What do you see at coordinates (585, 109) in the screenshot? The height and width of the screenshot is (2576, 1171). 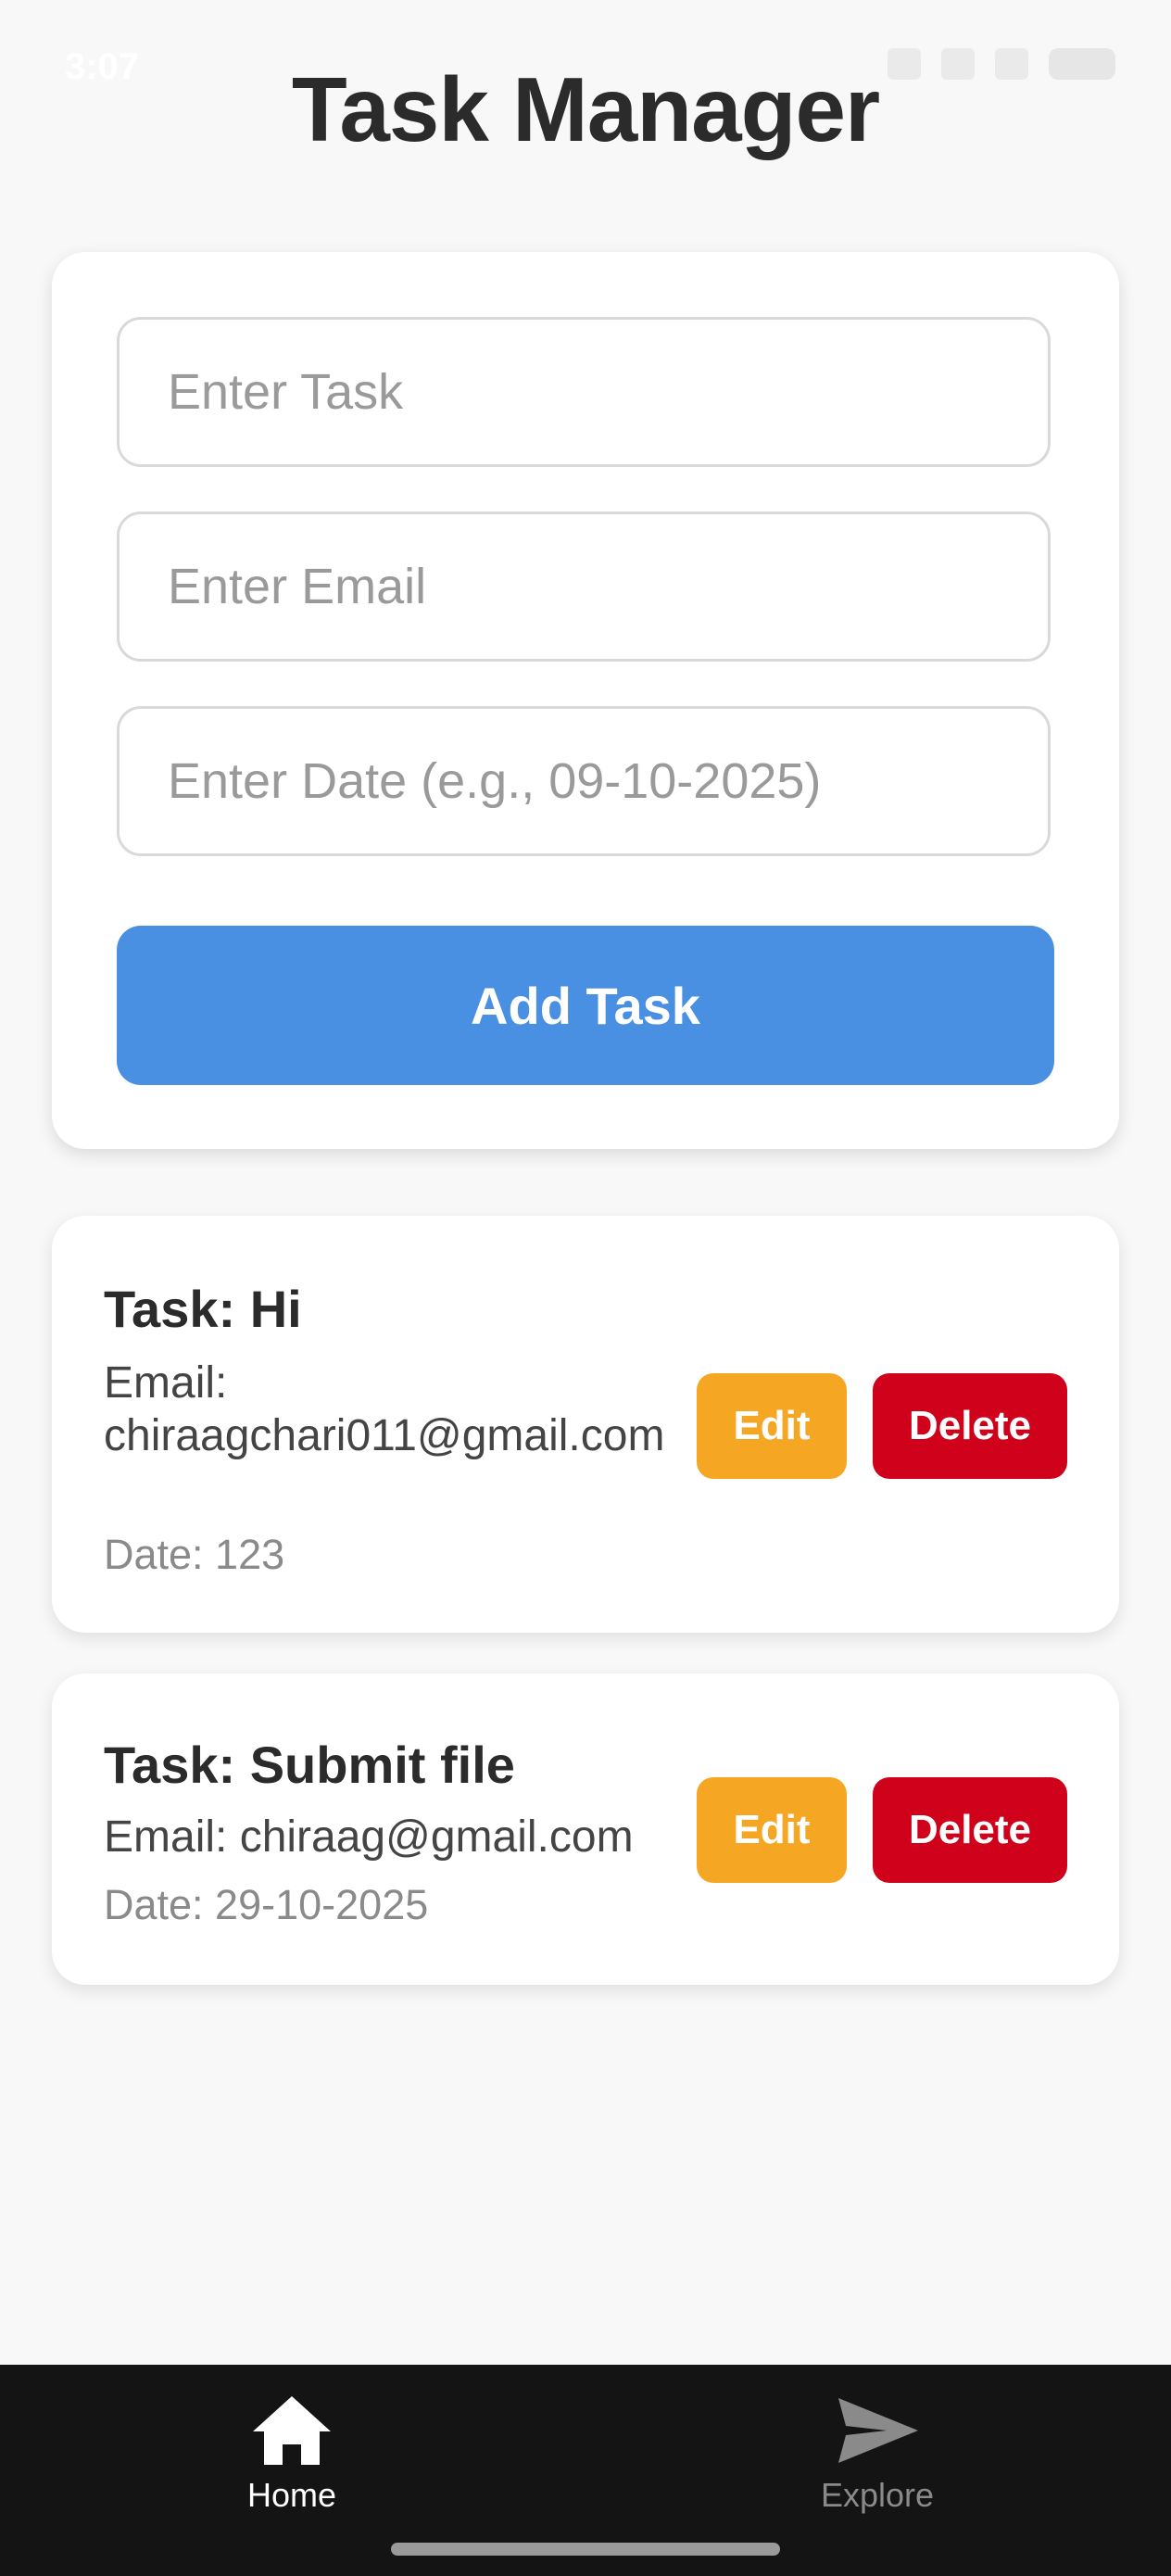 I see `page-title: Task Manager` at bounding box center [585, 109].